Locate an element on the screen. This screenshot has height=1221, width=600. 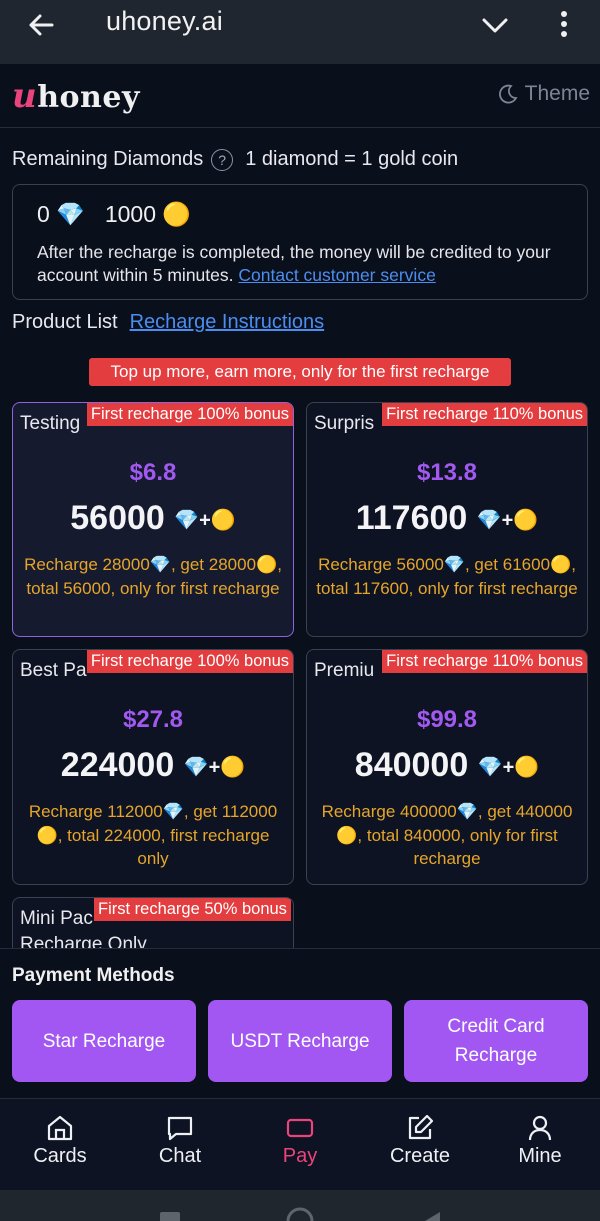
bottom-nav: Cards Chat Pay Create Mine is located at coordinates (300, 1144).